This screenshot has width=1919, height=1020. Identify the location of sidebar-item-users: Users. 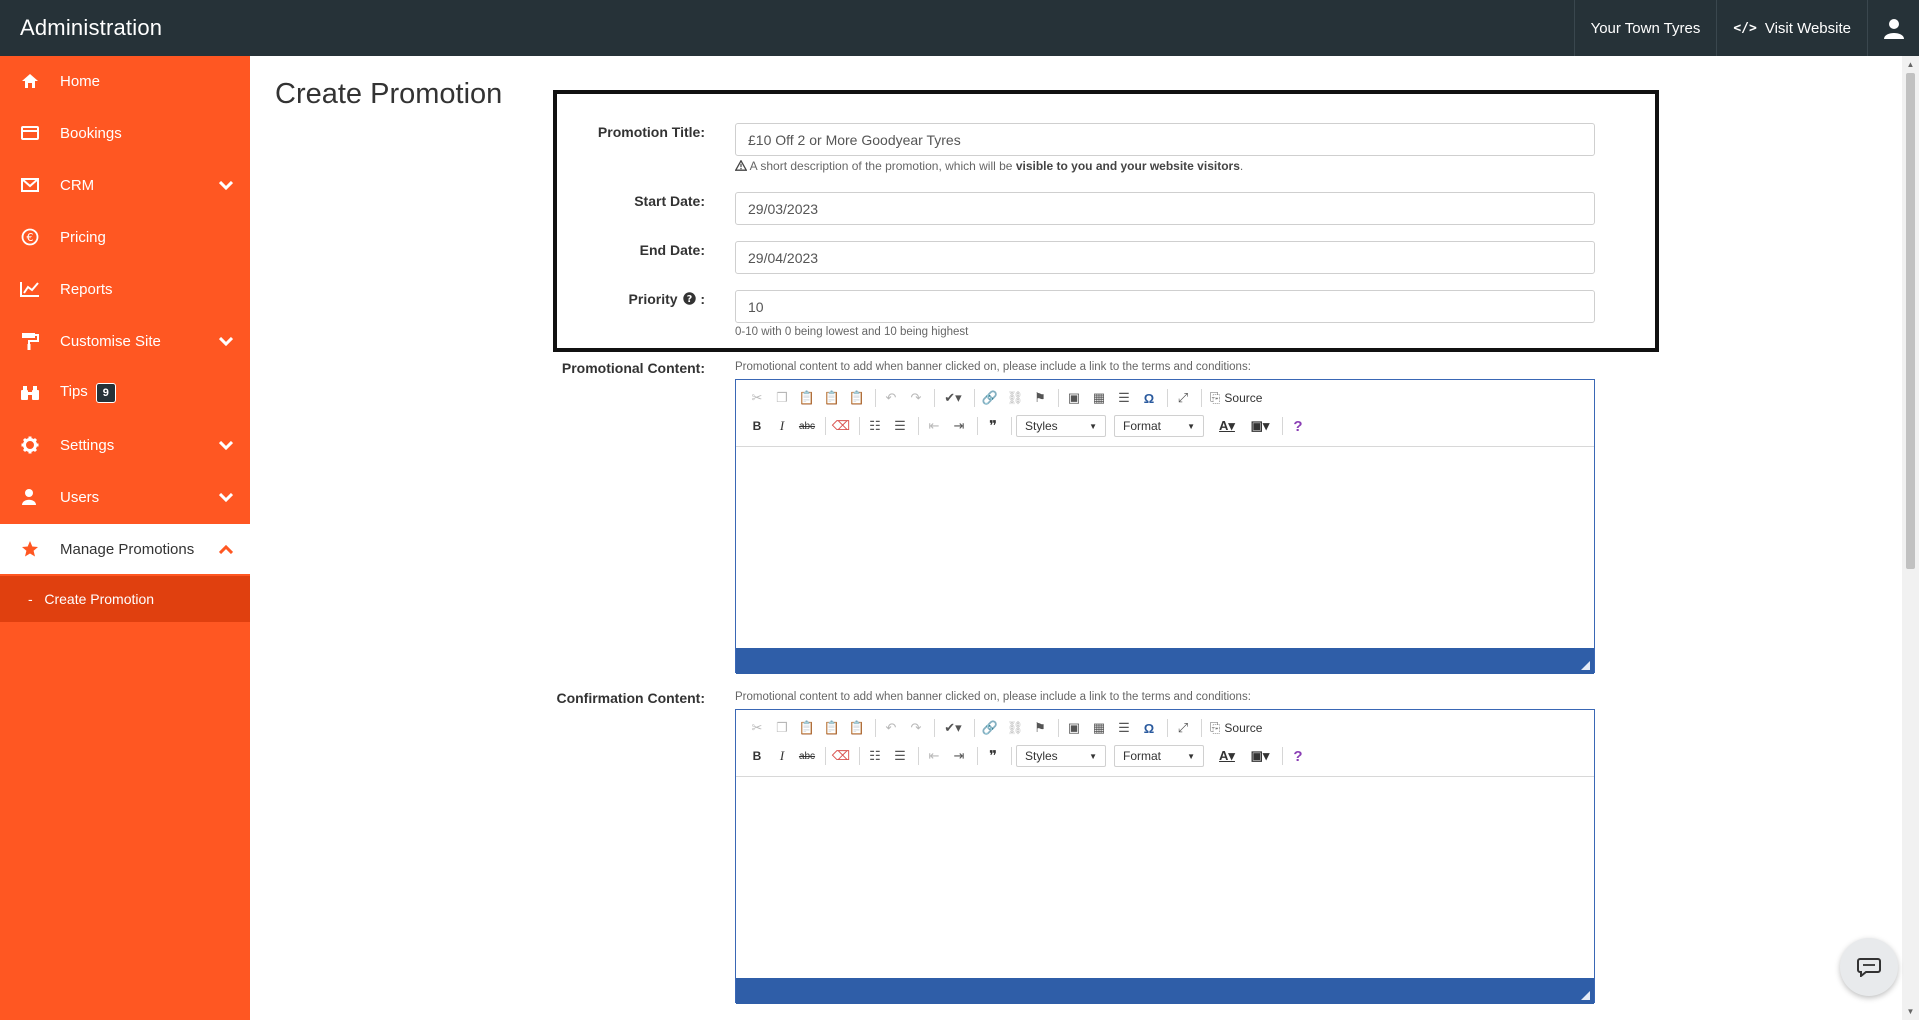
(125, 497).